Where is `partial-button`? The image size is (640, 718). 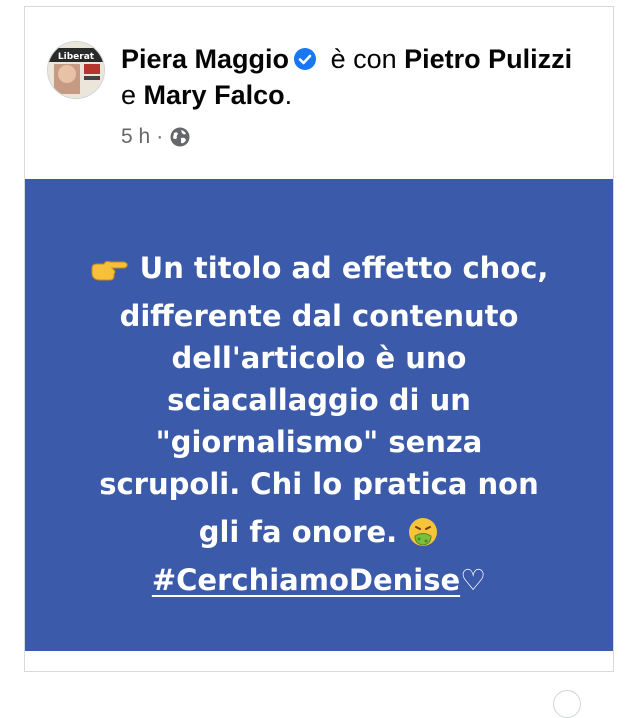
partial-button is located at coordinates (567, 704).